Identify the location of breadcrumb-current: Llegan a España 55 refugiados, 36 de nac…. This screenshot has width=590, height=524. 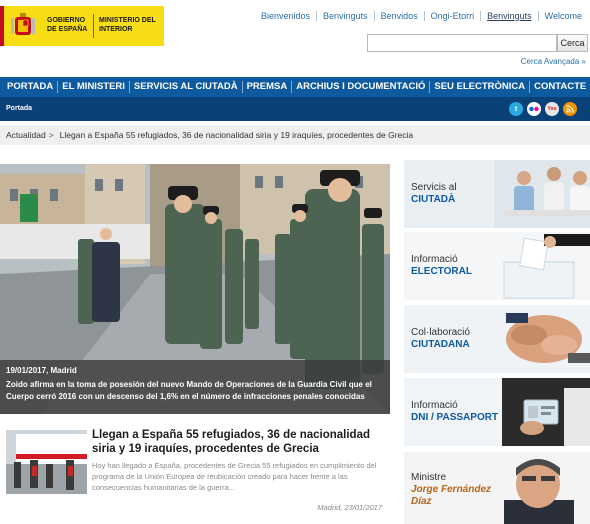
(236, 135).